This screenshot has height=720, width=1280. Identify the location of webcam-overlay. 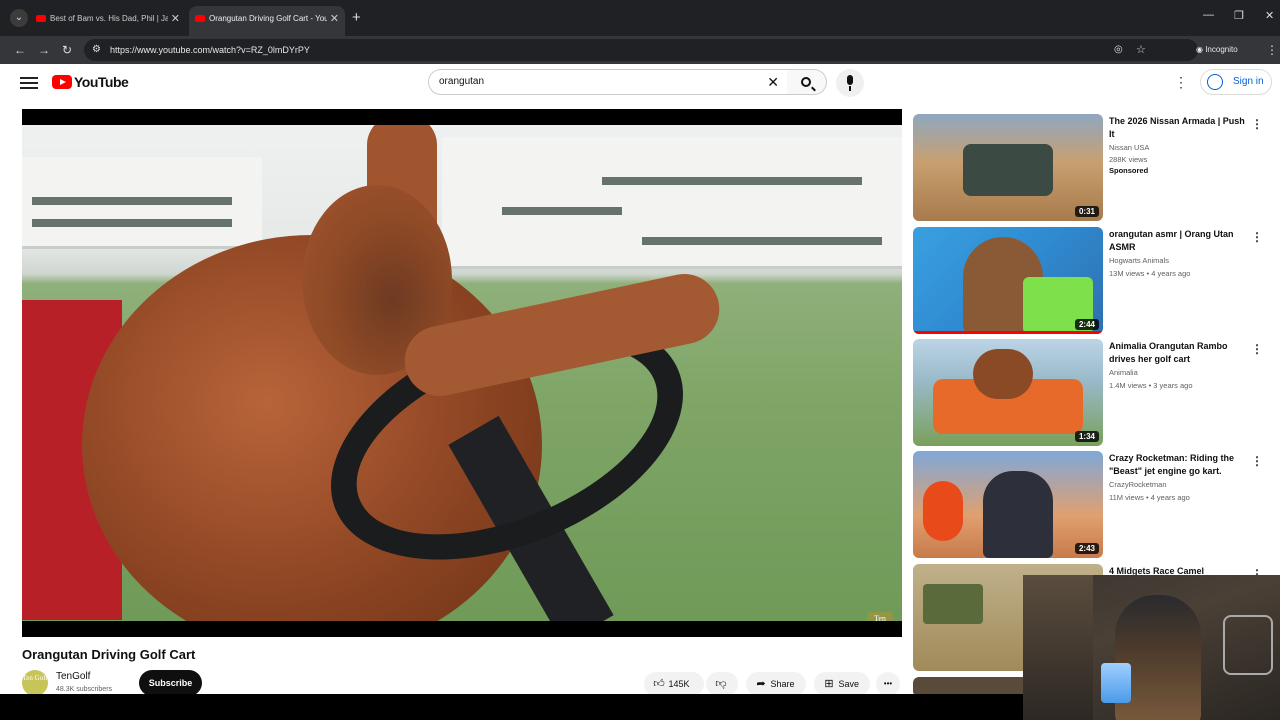
(1151, 647).